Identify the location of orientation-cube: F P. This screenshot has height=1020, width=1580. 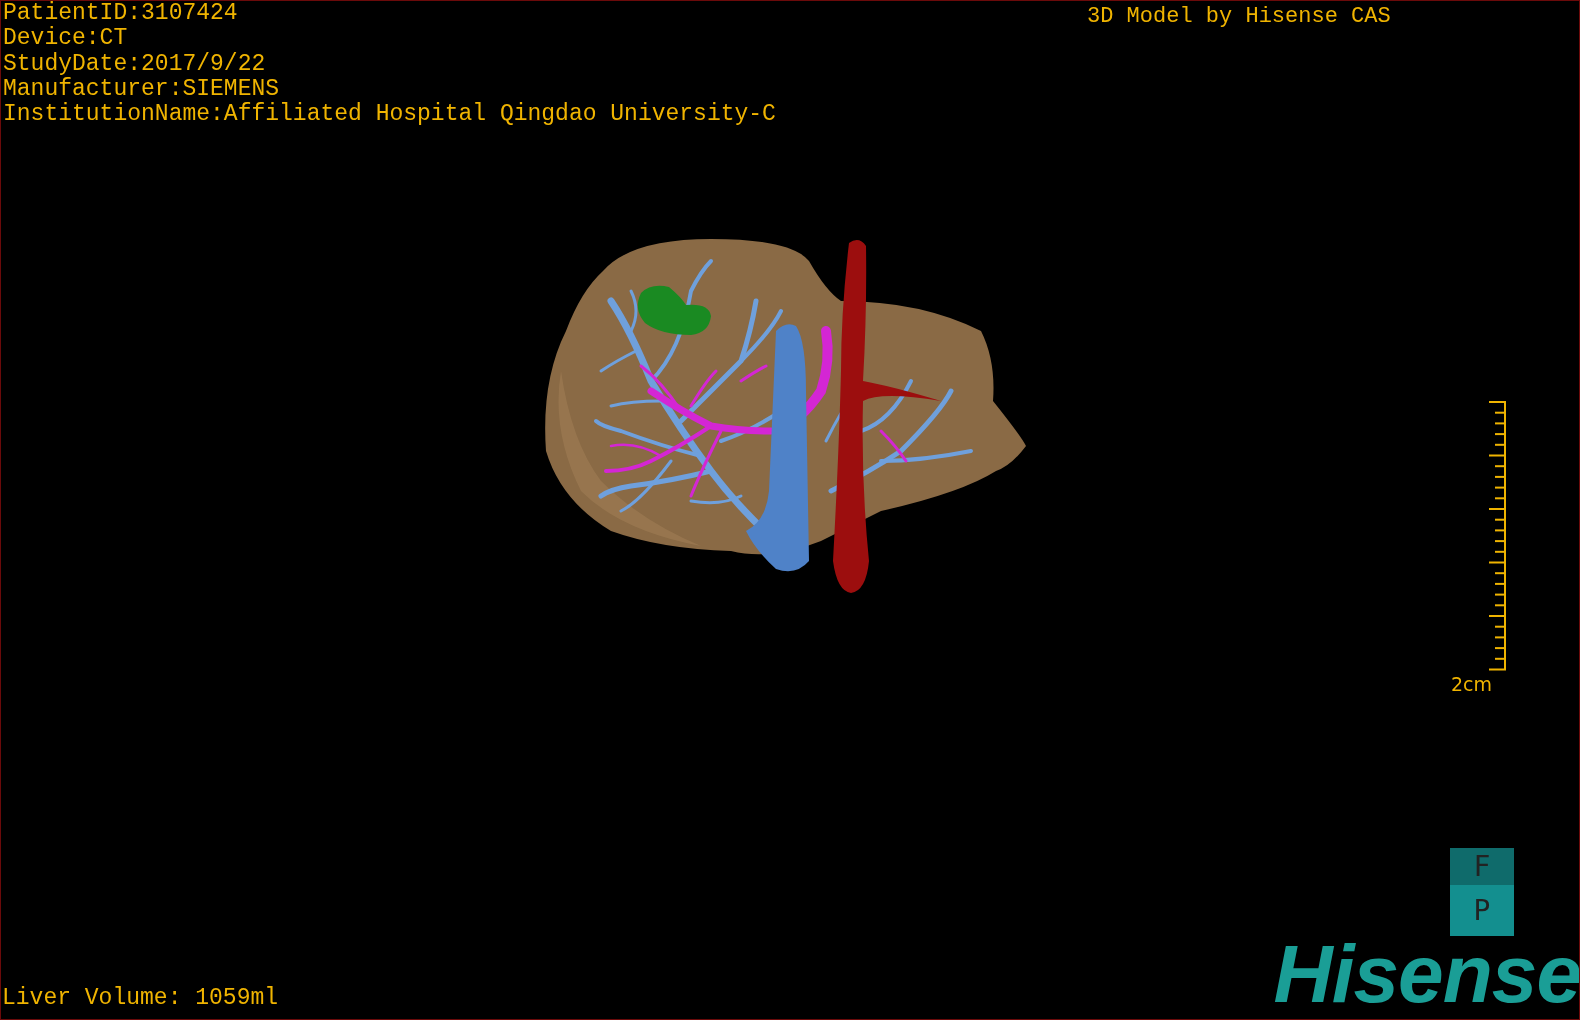
(1482, 892).